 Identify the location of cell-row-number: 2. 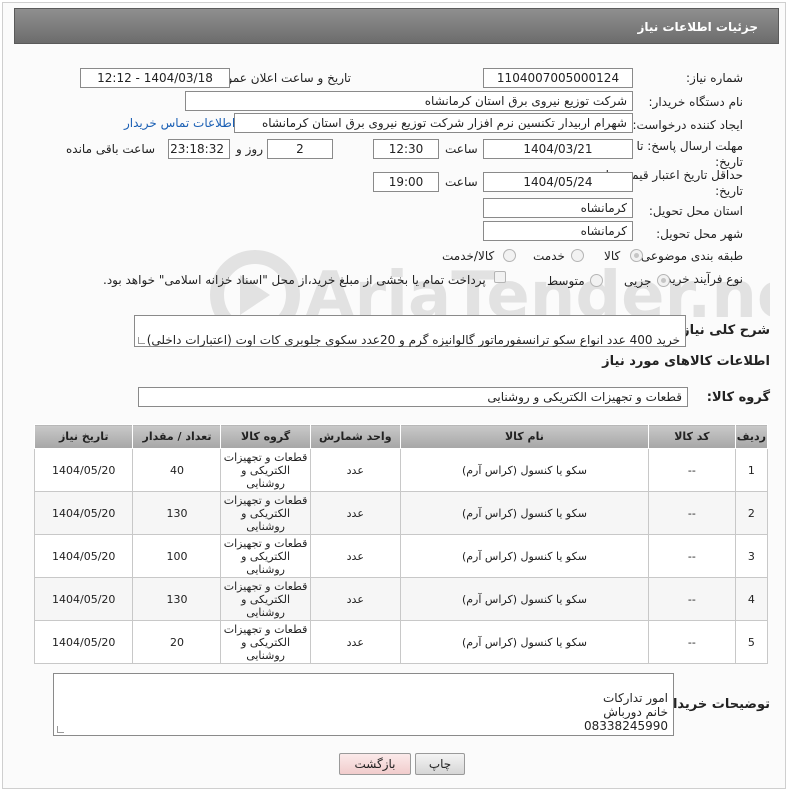
(751, 513).